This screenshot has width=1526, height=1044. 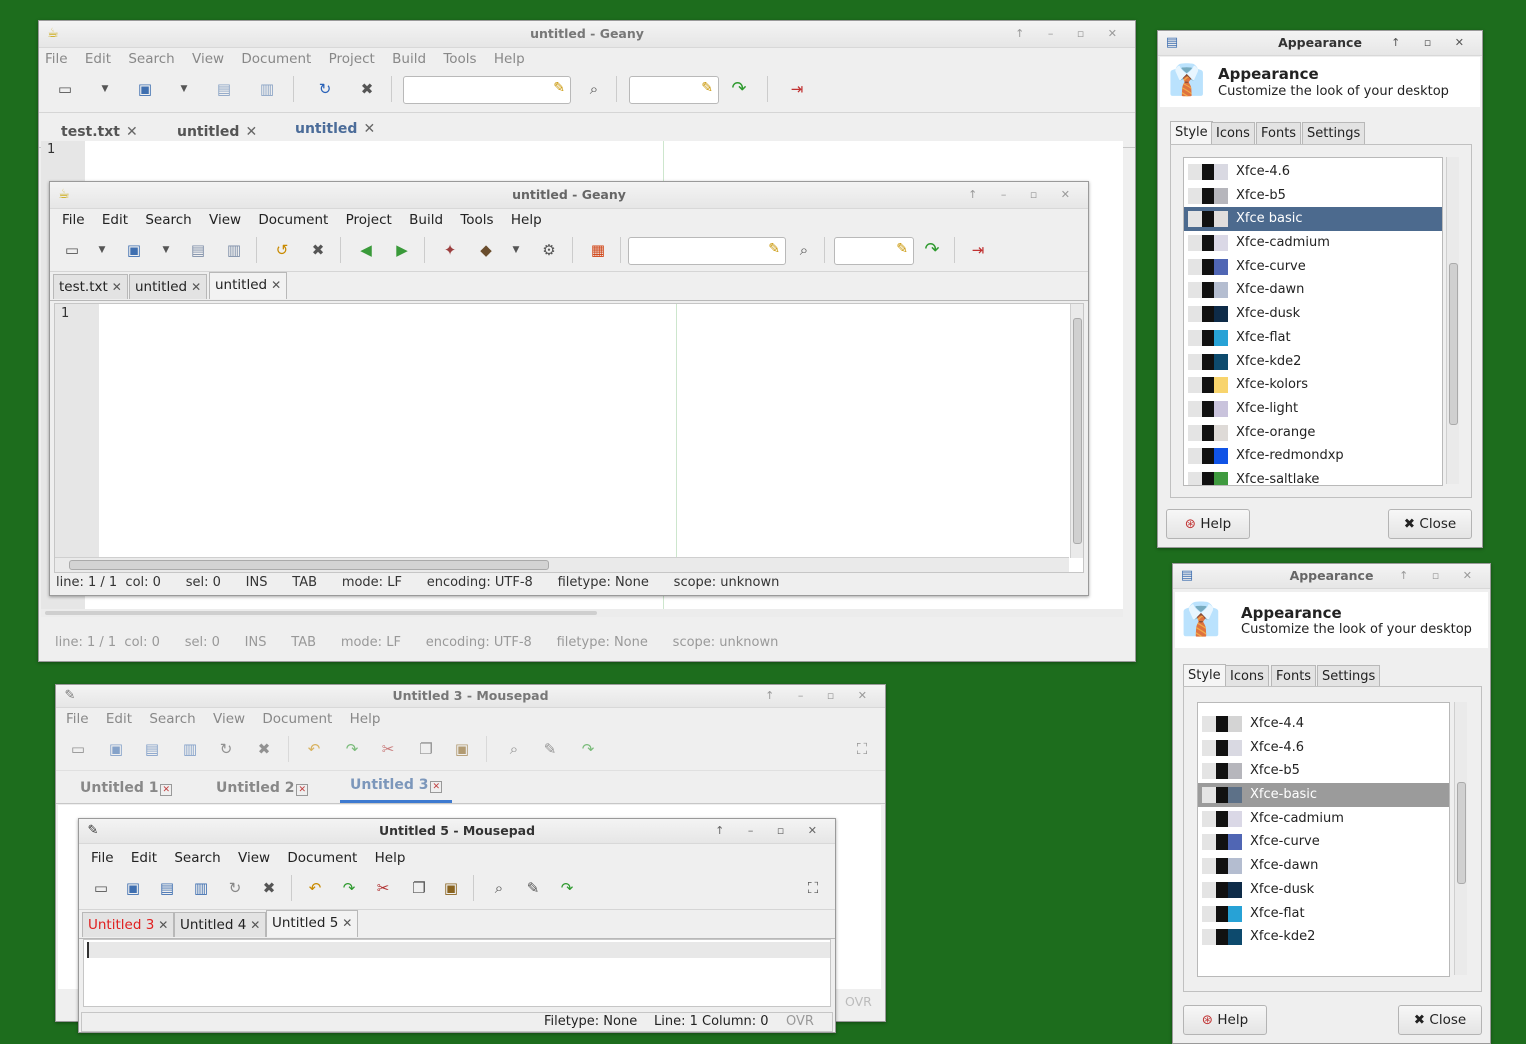 I want to click on forward-arrow-icon: ▶, so click(x=402, y=250).